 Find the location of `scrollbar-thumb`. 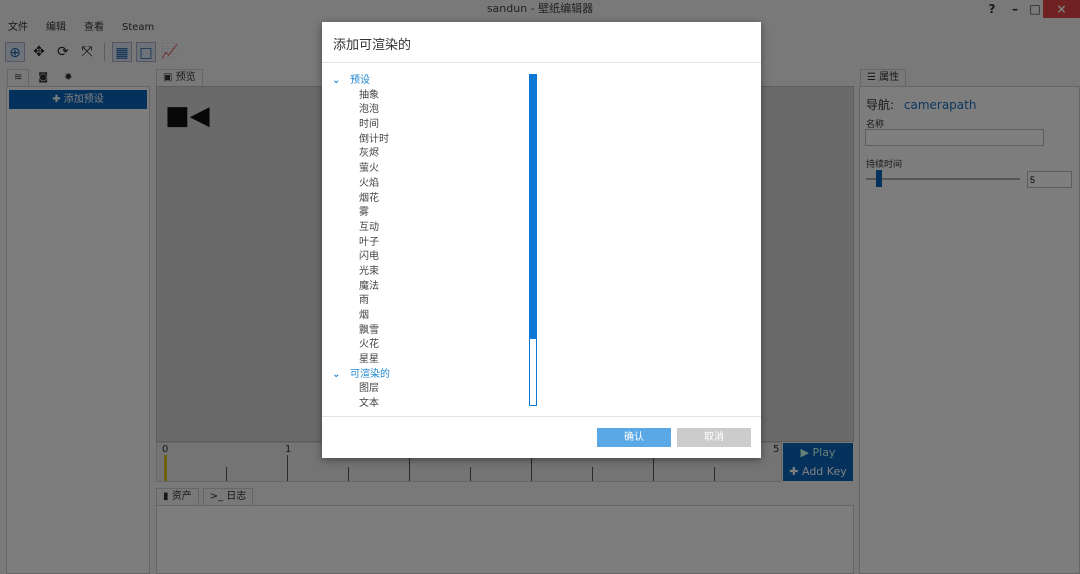

scrollbar-thumb is located at coordinates (533, 207).